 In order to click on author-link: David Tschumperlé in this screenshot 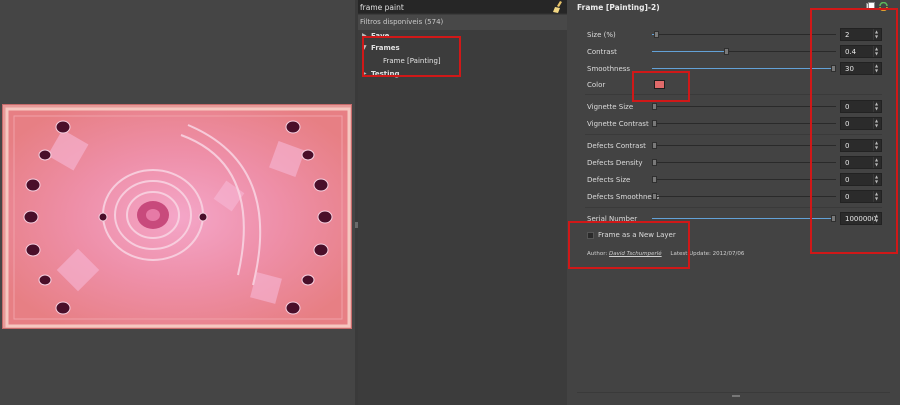, I will do `click(635, 254)`.